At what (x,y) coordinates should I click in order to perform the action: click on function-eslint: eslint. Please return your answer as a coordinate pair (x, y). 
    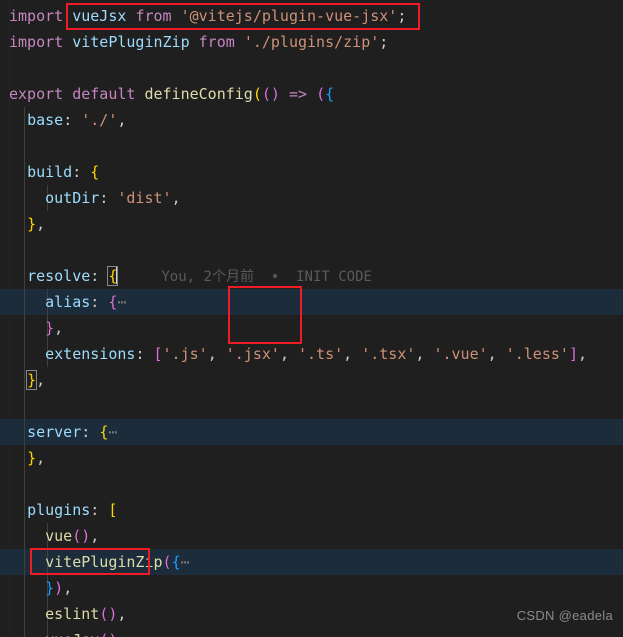
    Looking at the image, I should click on (72, 614).